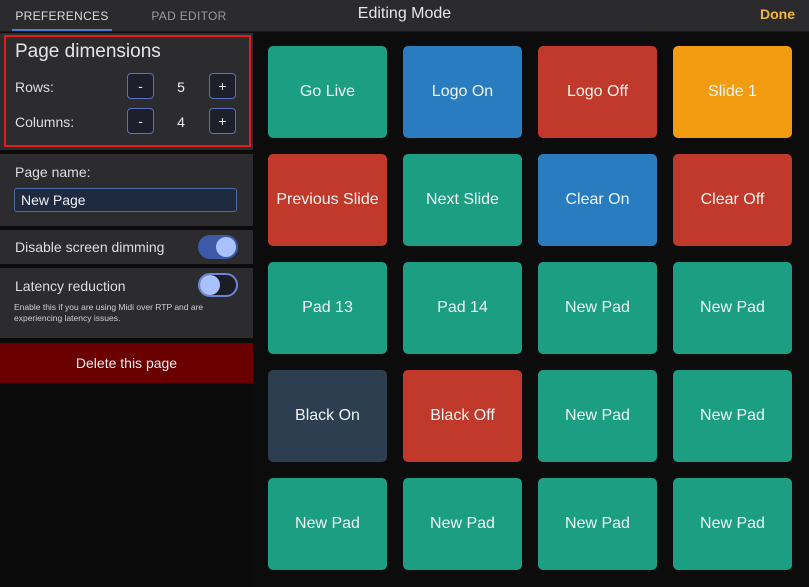 This screenshot has height=587, width=809. I want to click on done-button: Done, so click(777, 14).